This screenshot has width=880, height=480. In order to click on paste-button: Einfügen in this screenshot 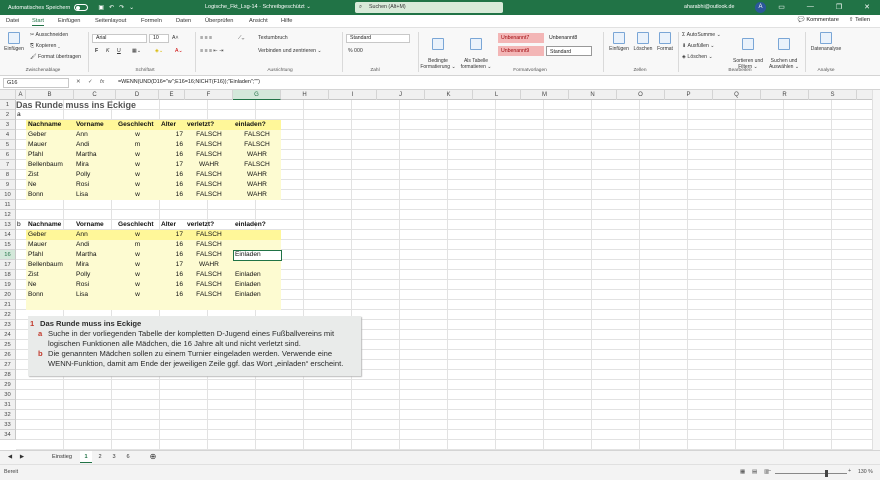, I will do `click(14, 42)`.